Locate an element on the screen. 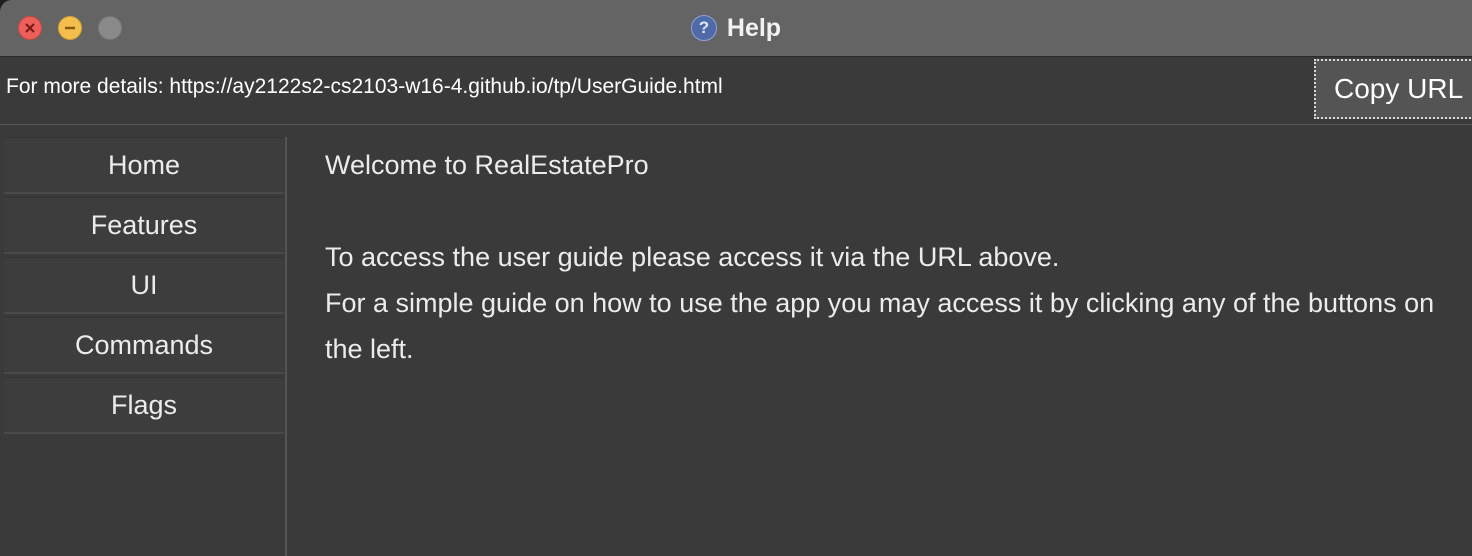  panel-divider is located at coordinates (286, 346).